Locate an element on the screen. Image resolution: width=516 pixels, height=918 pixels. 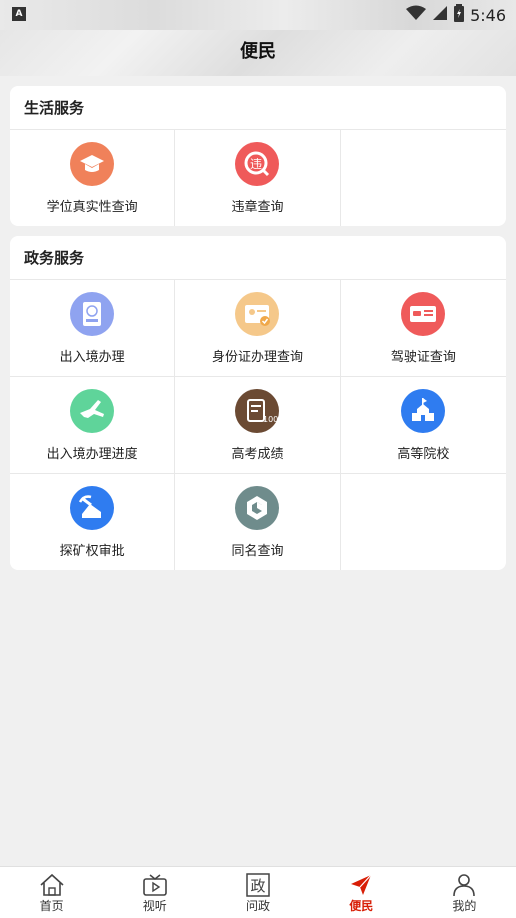
zheng-icon: 政 is located at coordinates (258, 885).